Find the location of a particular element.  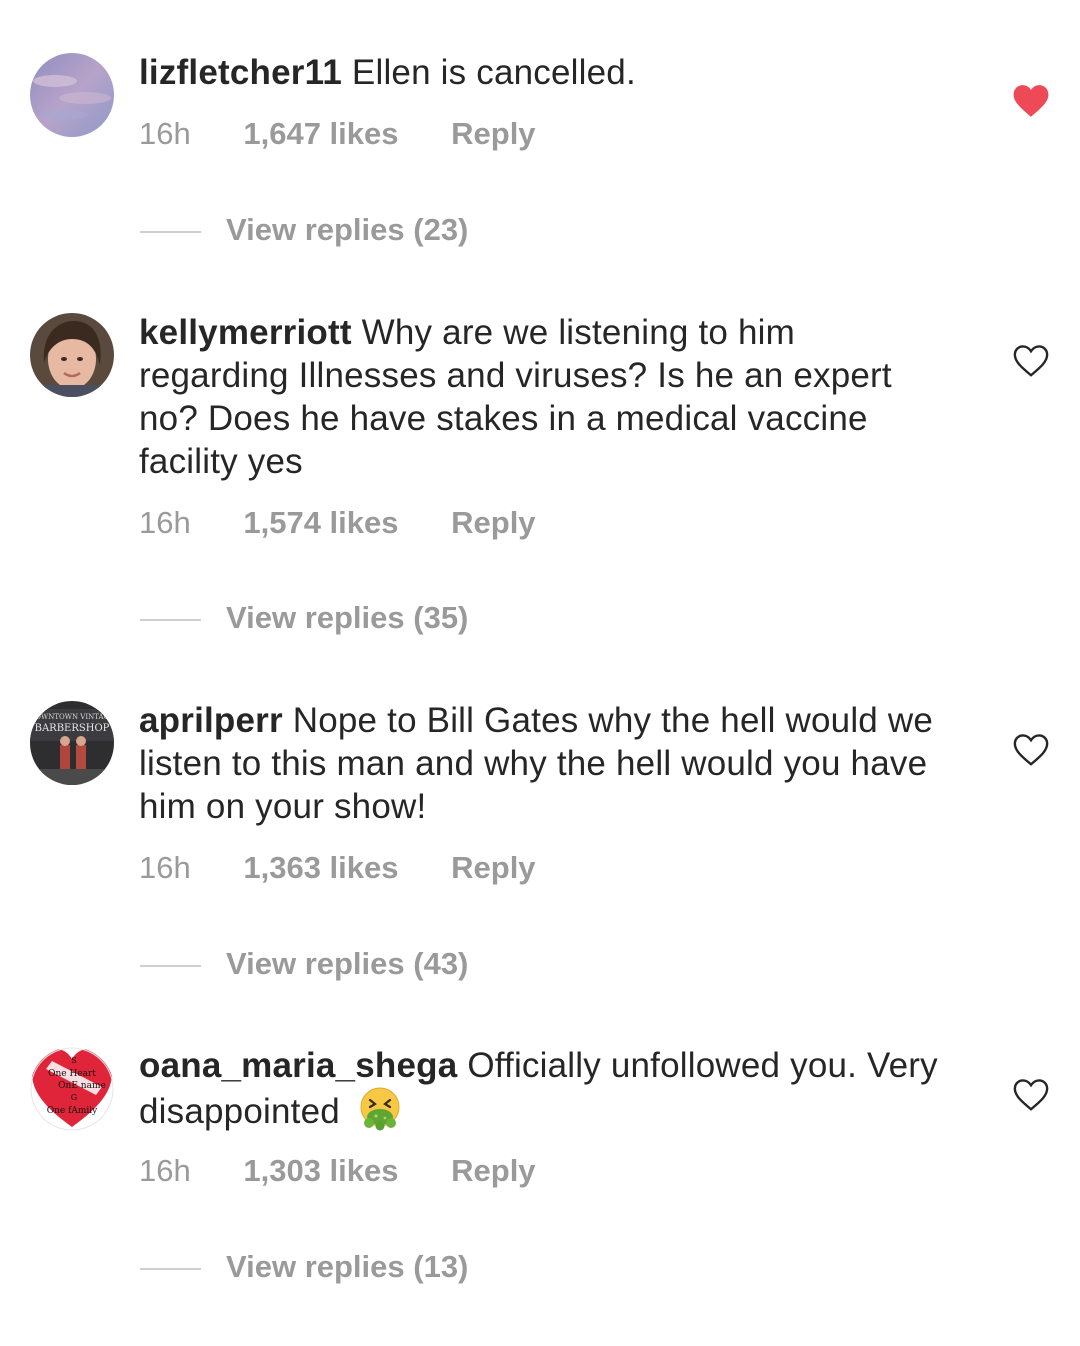

comment-meta: 16h 1,574 likes Reply is located at coordinates (337, 523).